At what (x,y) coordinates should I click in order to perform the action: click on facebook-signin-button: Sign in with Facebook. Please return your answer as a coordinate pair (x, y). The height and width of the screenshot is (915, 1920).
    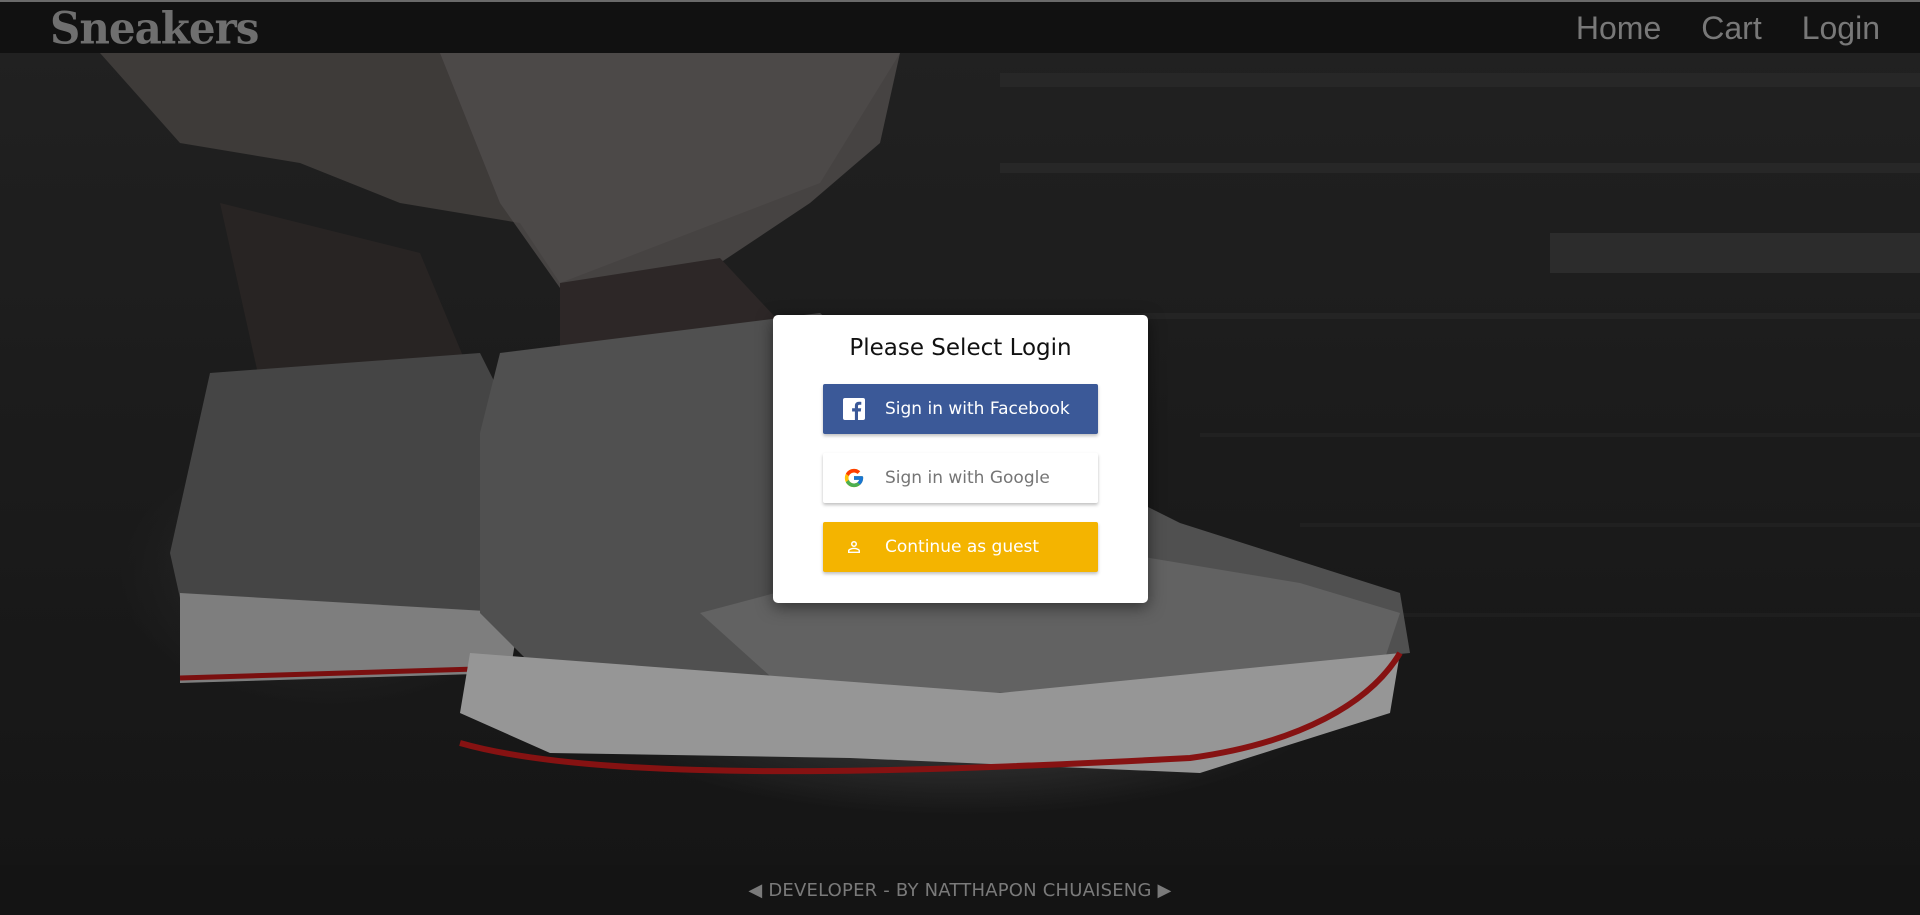
    Looking at the image, I should click on (960, 409).